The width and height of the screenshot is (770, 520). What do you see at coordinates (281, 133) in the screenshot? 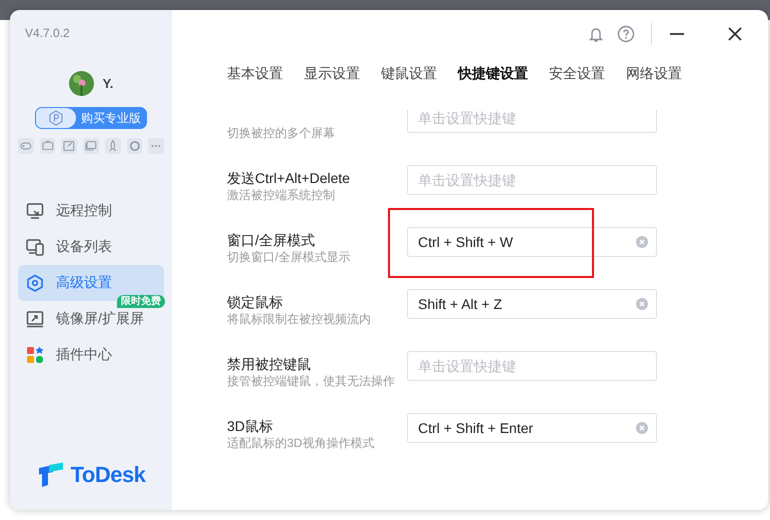
I see `shortcut-description: 切换被控的多个屏幕` at bounding box center [281, 133].